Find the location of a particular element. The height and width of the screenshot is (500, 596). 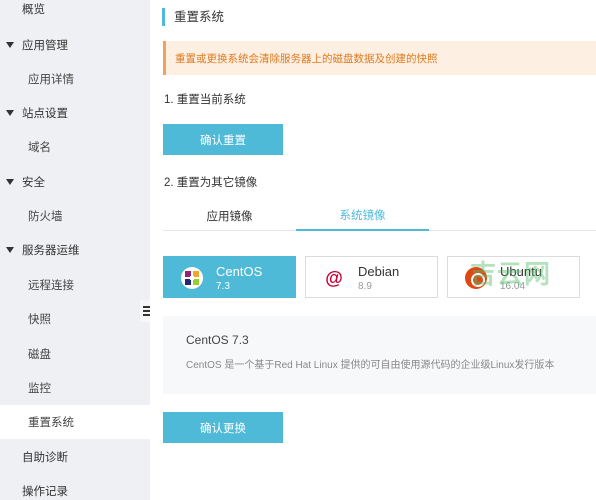

sidebar-item-firewall: 防火墙 is located at coordinates (75, 216).